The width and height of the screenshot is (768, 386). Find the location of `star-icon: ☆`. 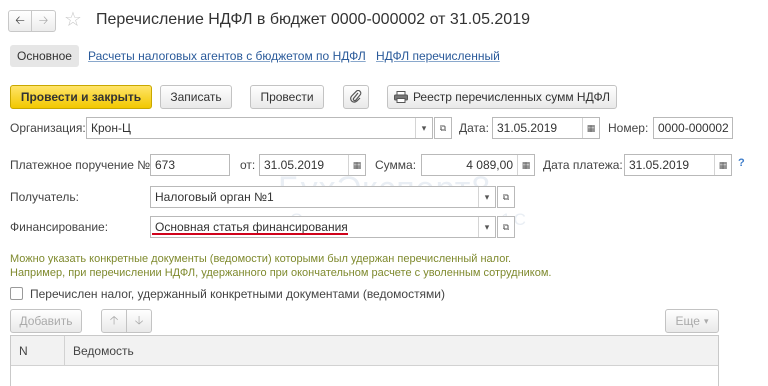

star-icon: ☆ is located at coordinates (73, 19).